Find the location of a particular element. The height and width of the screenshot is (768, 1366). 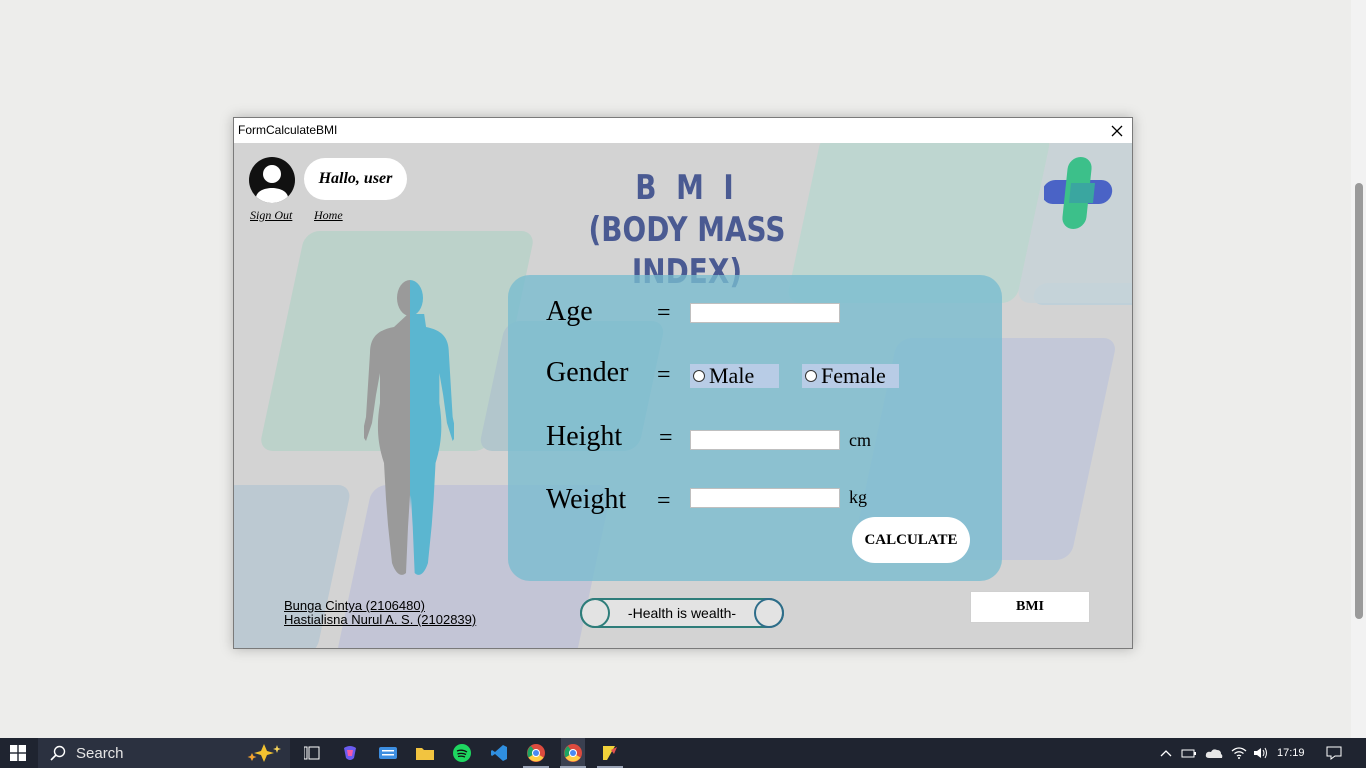

male-label: Male is located at coordinates (732, 375).